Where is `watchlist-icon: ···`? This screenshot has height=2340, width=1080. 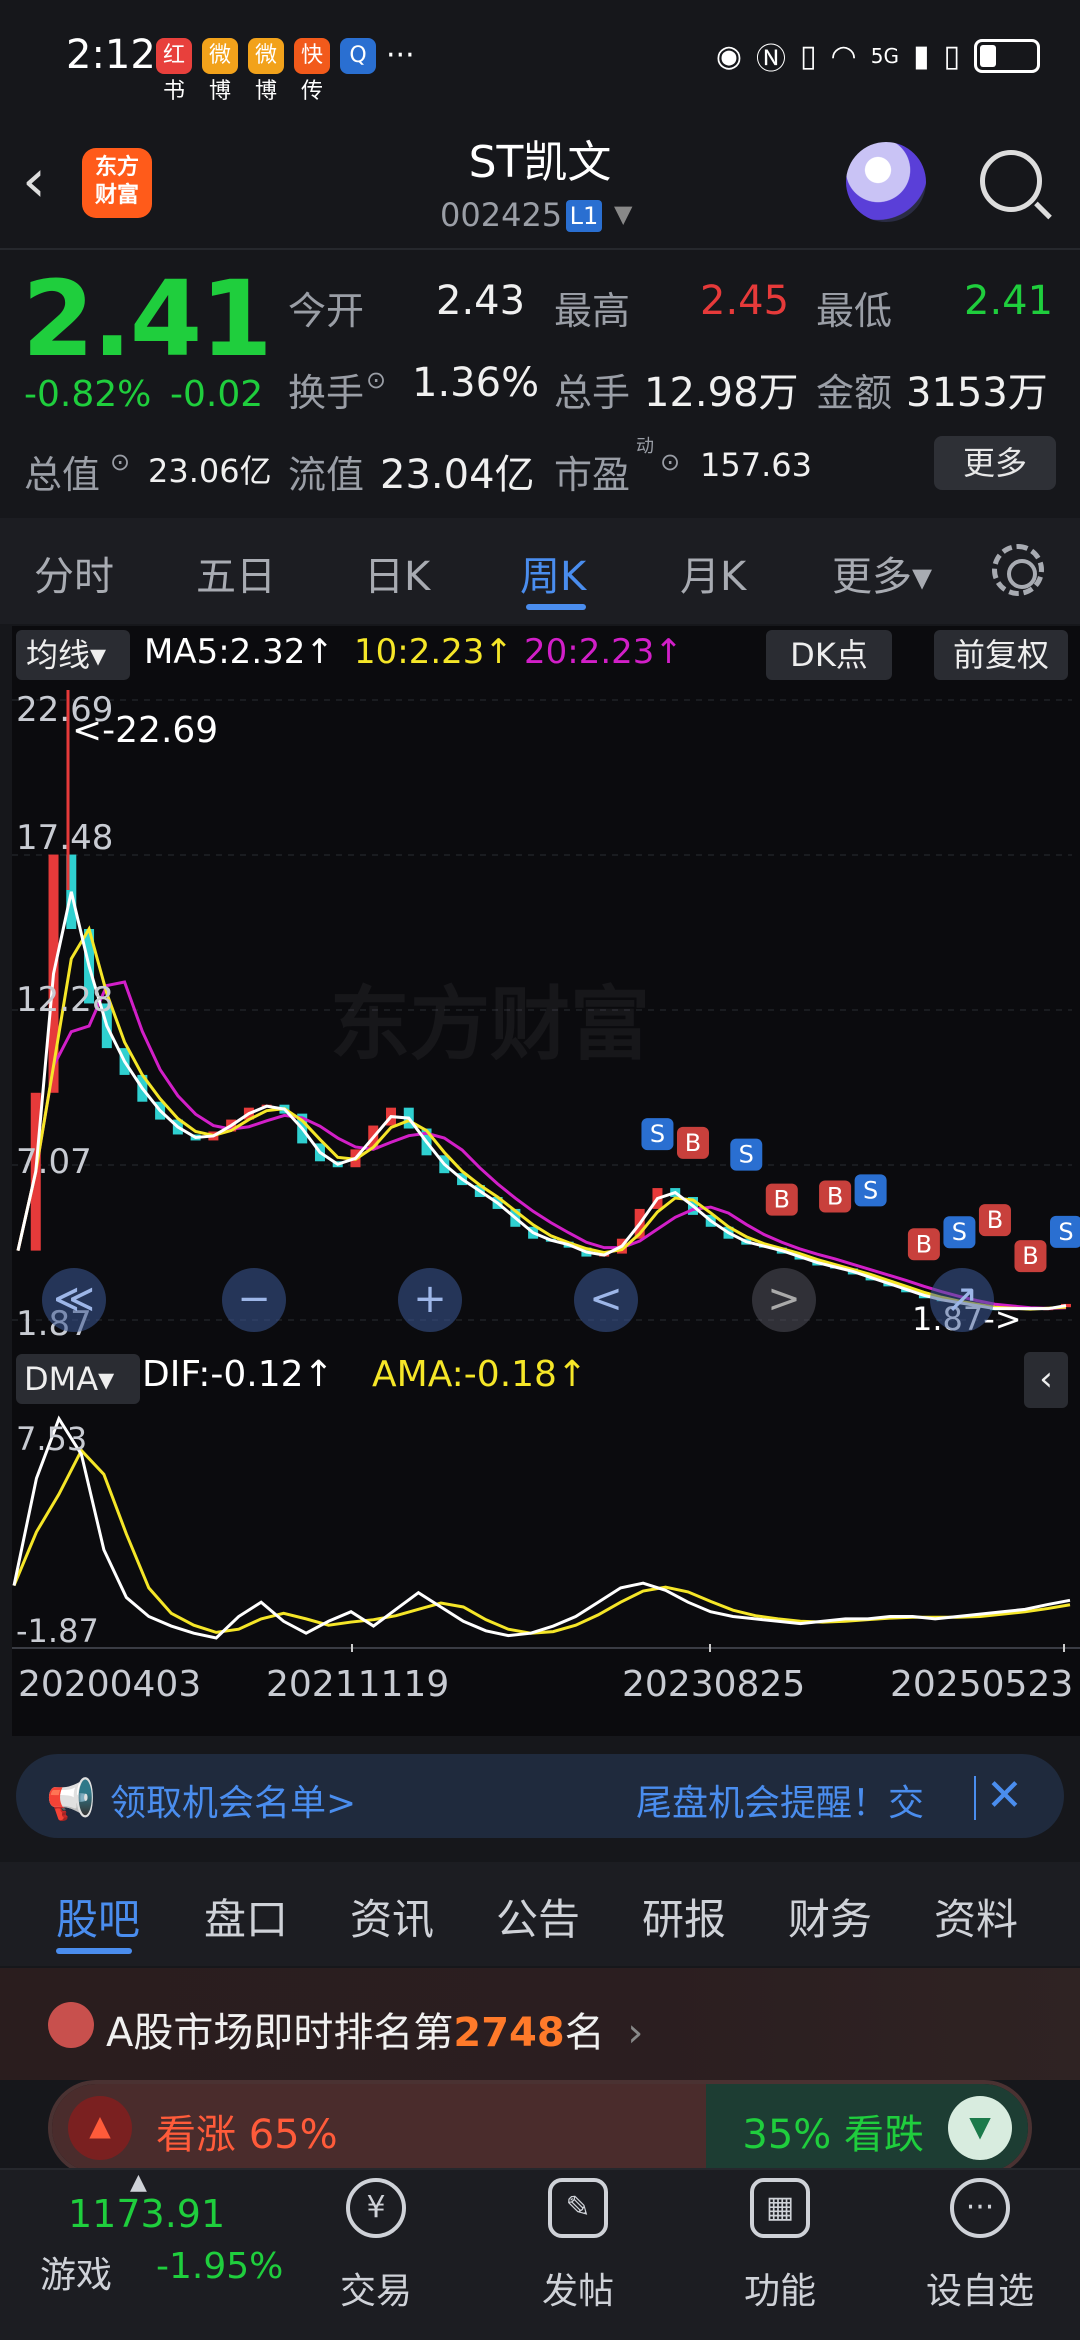 watchlist-icon: ··· is located at coordinates (980, 2208).